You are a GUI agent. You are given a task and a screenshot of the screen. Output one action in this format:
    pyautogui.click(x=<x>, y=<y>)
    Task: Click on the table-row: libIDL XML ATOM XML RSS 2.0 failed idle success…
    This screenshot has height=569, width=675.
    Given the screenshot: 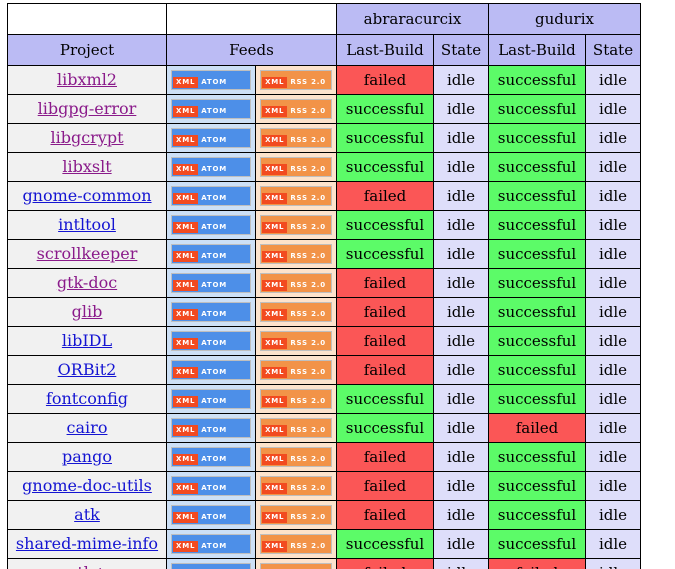 What is the action you would take?
    pyautogui.click(x=324, y=341)
    